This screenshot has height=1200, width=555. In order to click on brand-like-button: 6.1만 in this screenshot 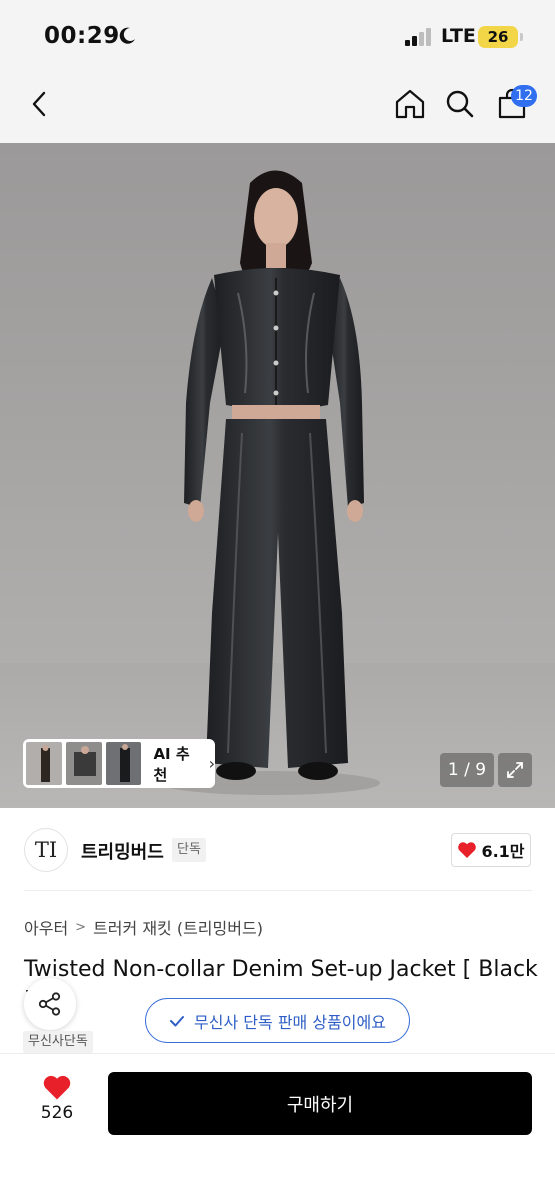, I will do `click(491, 850)`.